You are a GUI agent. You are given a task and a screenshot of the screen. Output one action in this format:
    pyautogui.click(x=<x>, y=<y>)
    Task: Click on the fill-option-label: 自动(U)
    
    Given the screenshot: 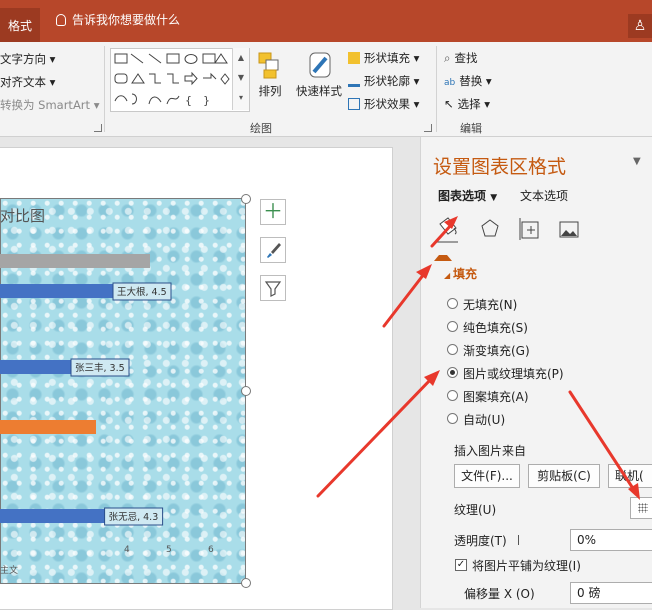 What is the action you would take?
    pyautogui.click(x=484, y=419)
    